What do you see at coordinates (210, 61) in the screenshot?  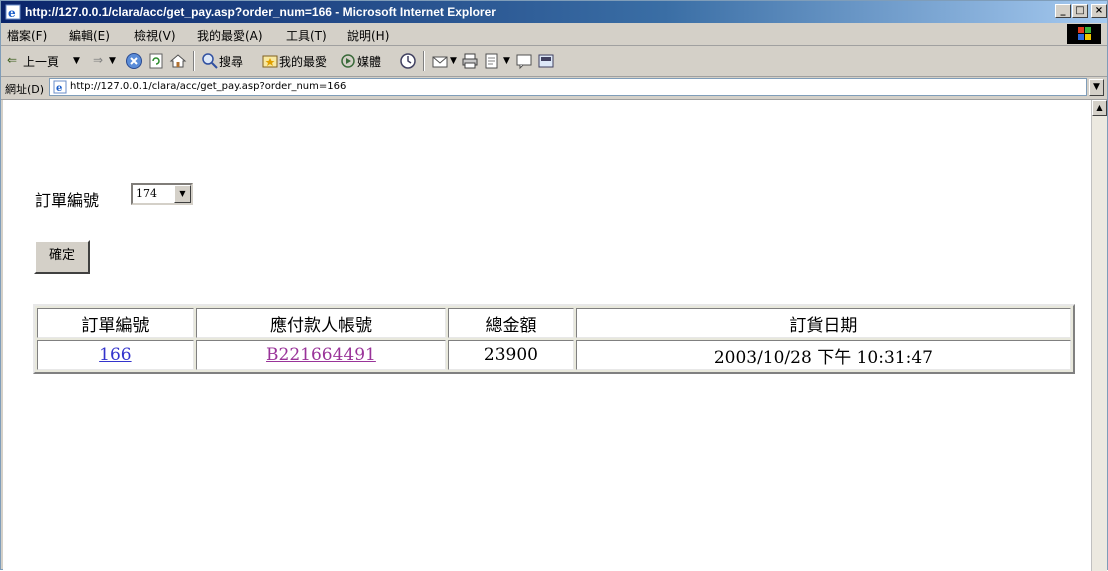 I see `search-icon` at bounding box center [210, 61].